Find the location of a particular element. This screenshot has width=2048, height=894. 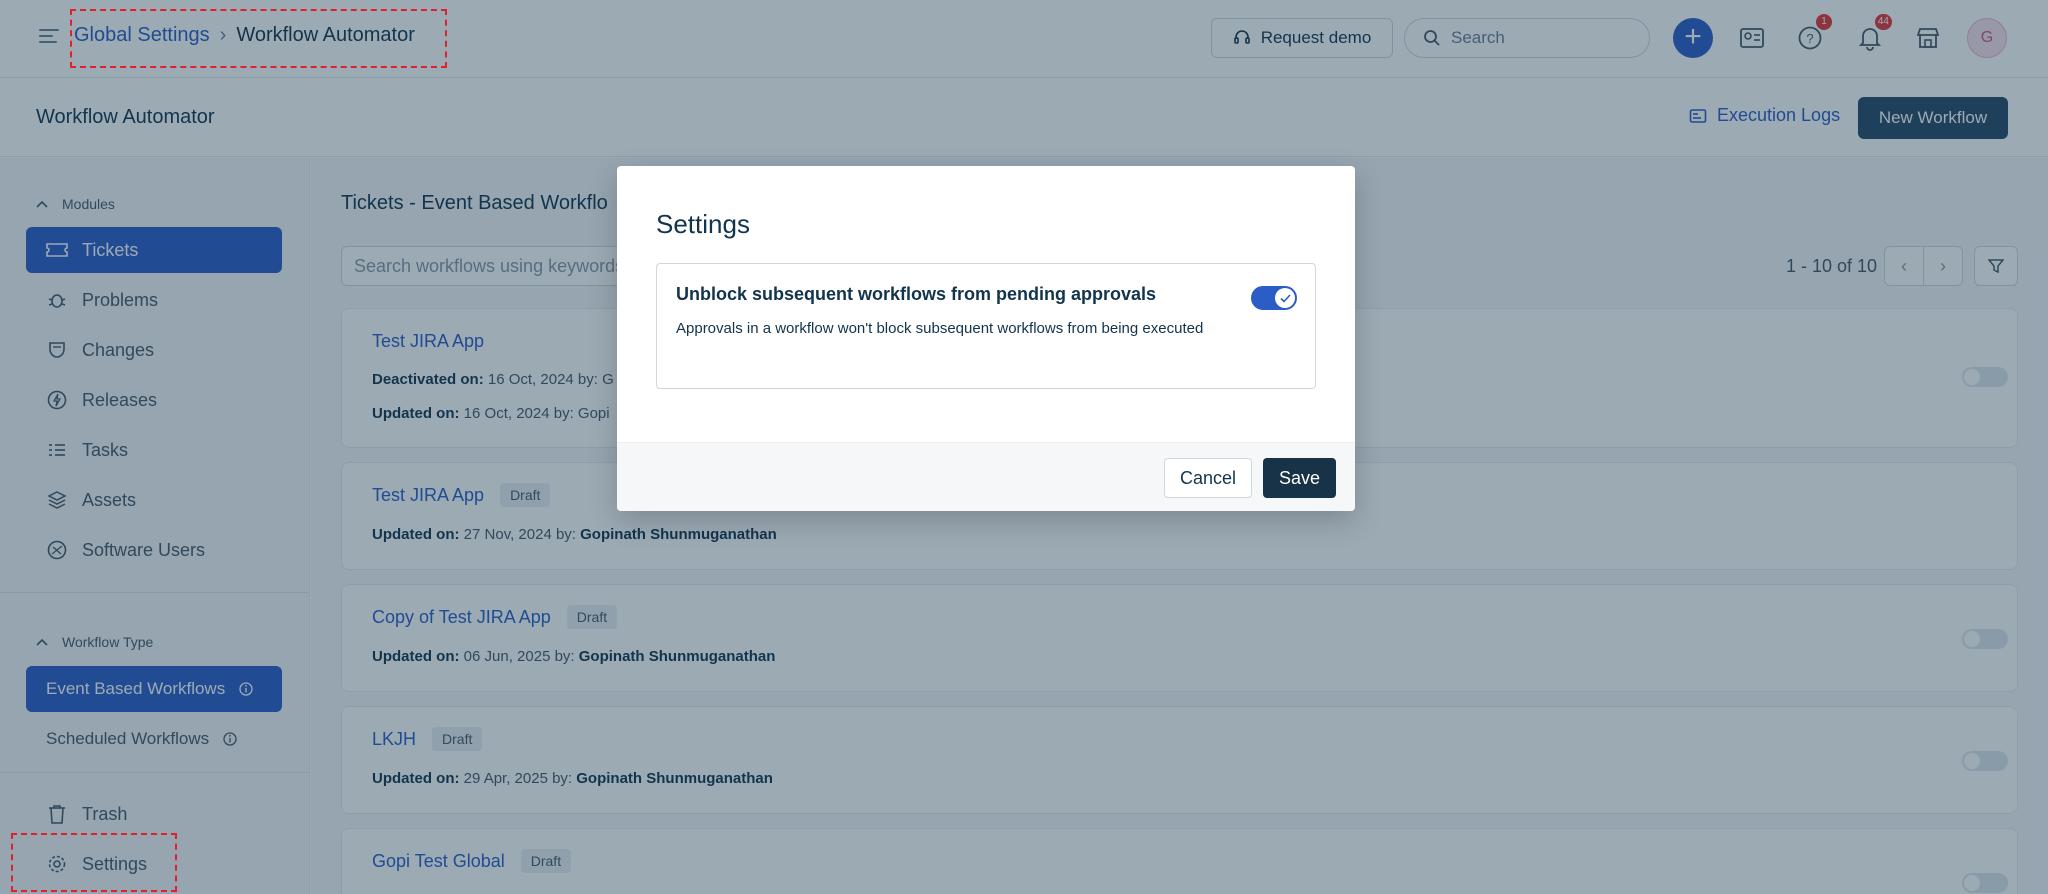

modal-title: Settings is located at coordinates (703, 224).